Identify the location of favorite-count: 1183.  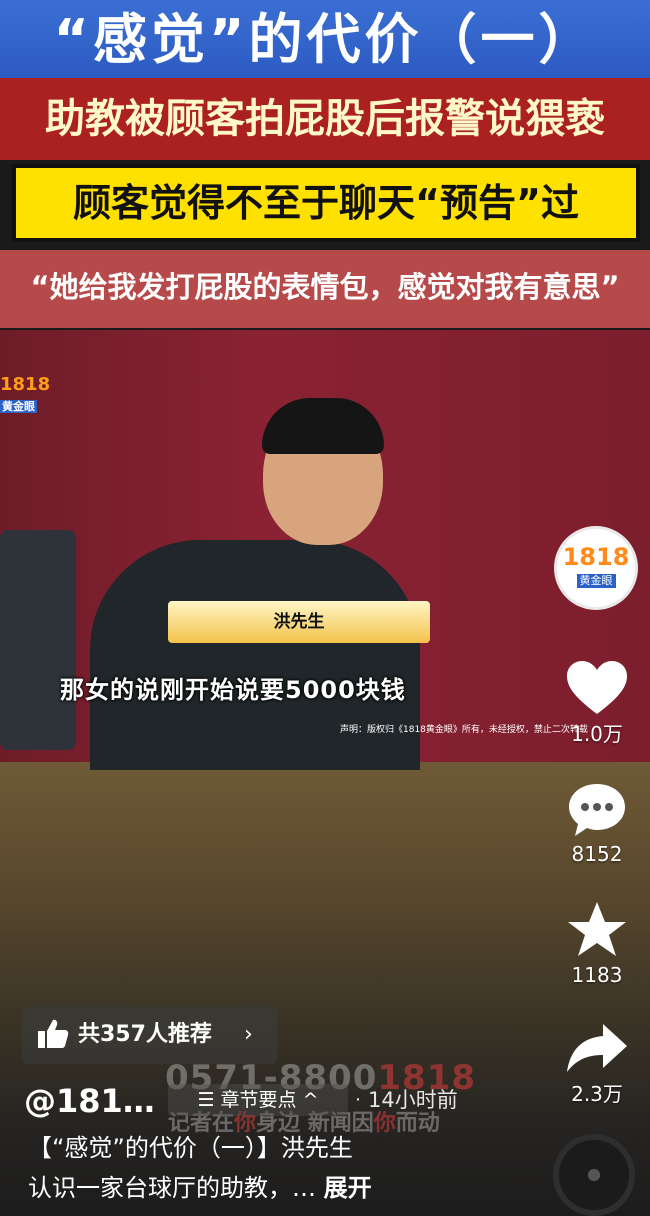
(597, 975).